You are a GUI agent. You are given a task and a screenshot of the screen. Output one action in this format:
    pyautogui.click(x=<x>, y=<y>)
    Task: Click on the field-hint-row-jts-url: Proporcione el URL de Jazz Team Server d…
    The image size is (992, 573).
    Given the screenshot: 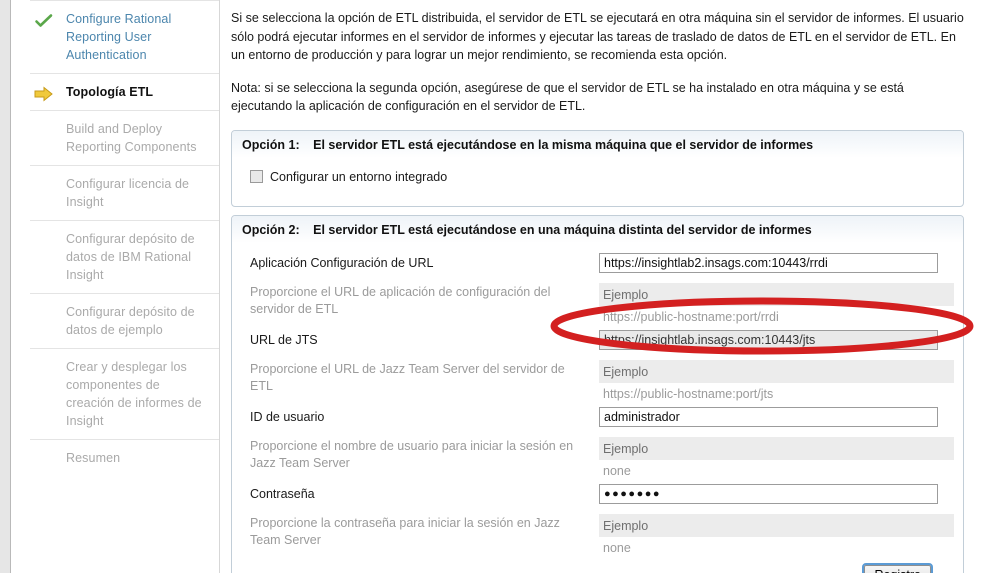 What is the action you would take?
    pyautogui.click(x=598, y=379)
    